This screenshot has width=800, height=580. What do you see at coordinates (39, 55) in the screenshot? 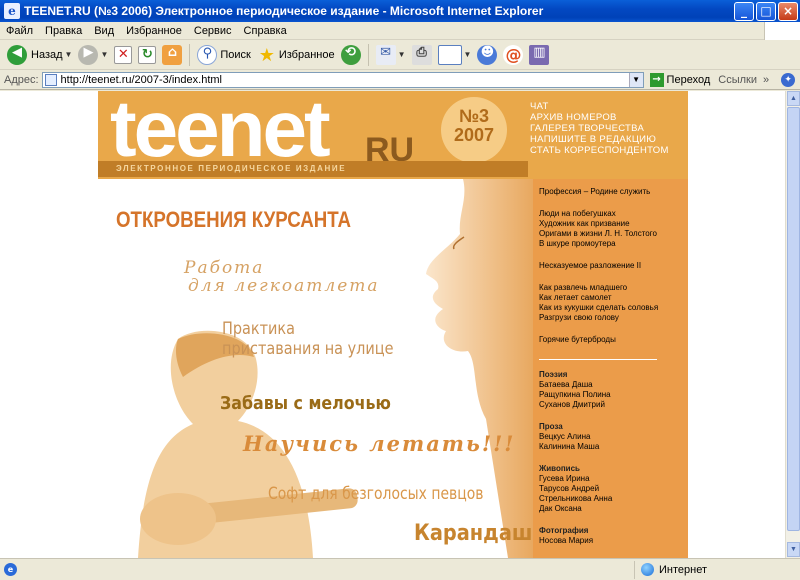
I see `back-button: ◀ Назад ▼` at bounding box center [39, 55].